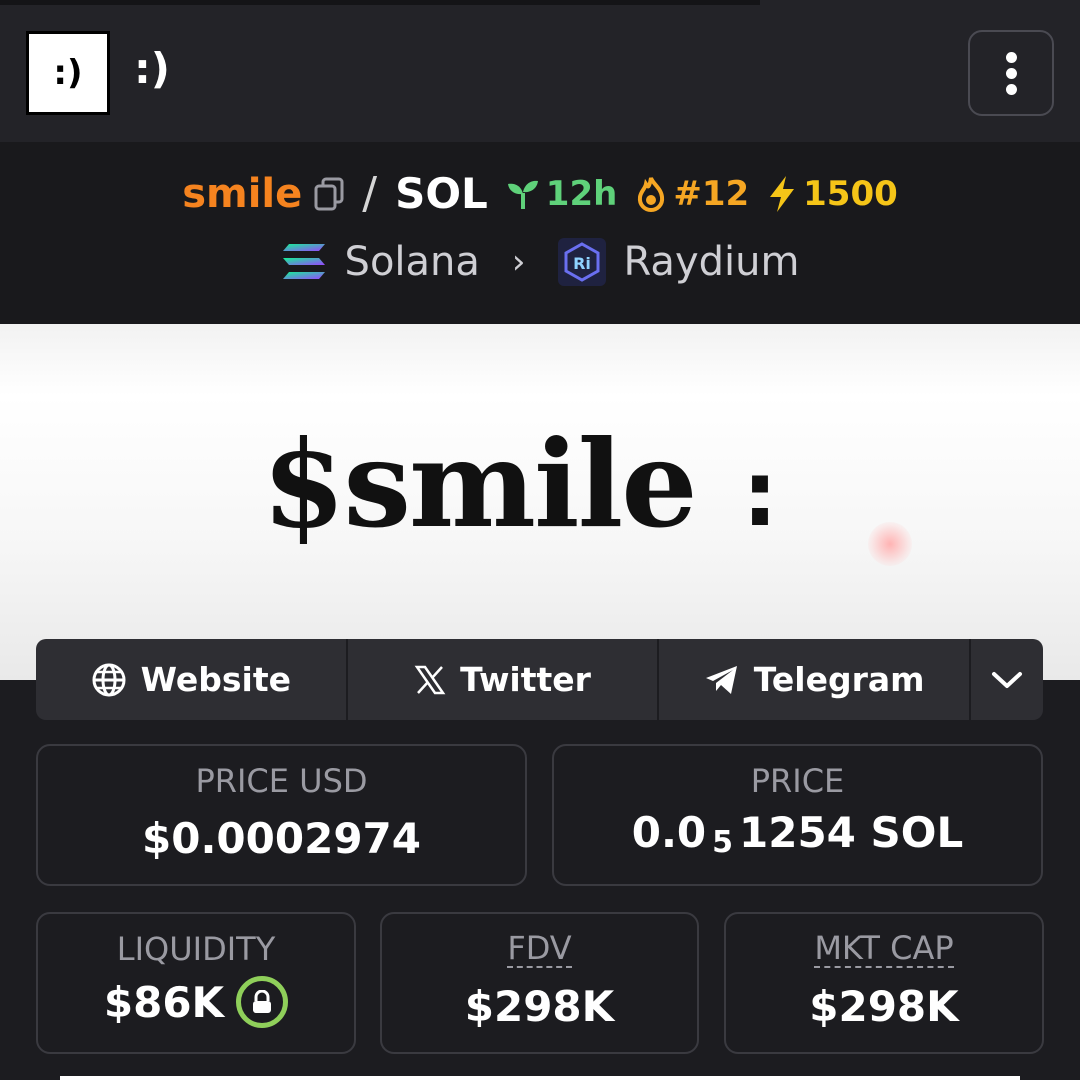  Describe the element at coordinates (669, 832) in the screenshot. I see `price-prefix: 0.0` at that location.